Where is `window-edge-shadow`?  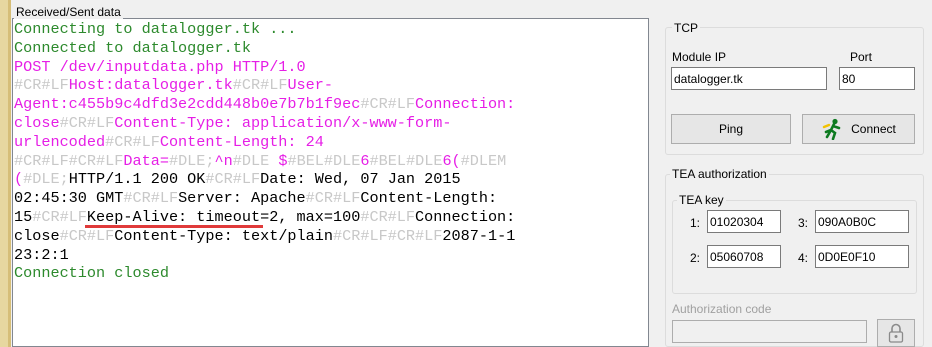
window-edge-shadow is located at coordinates (9, 173).